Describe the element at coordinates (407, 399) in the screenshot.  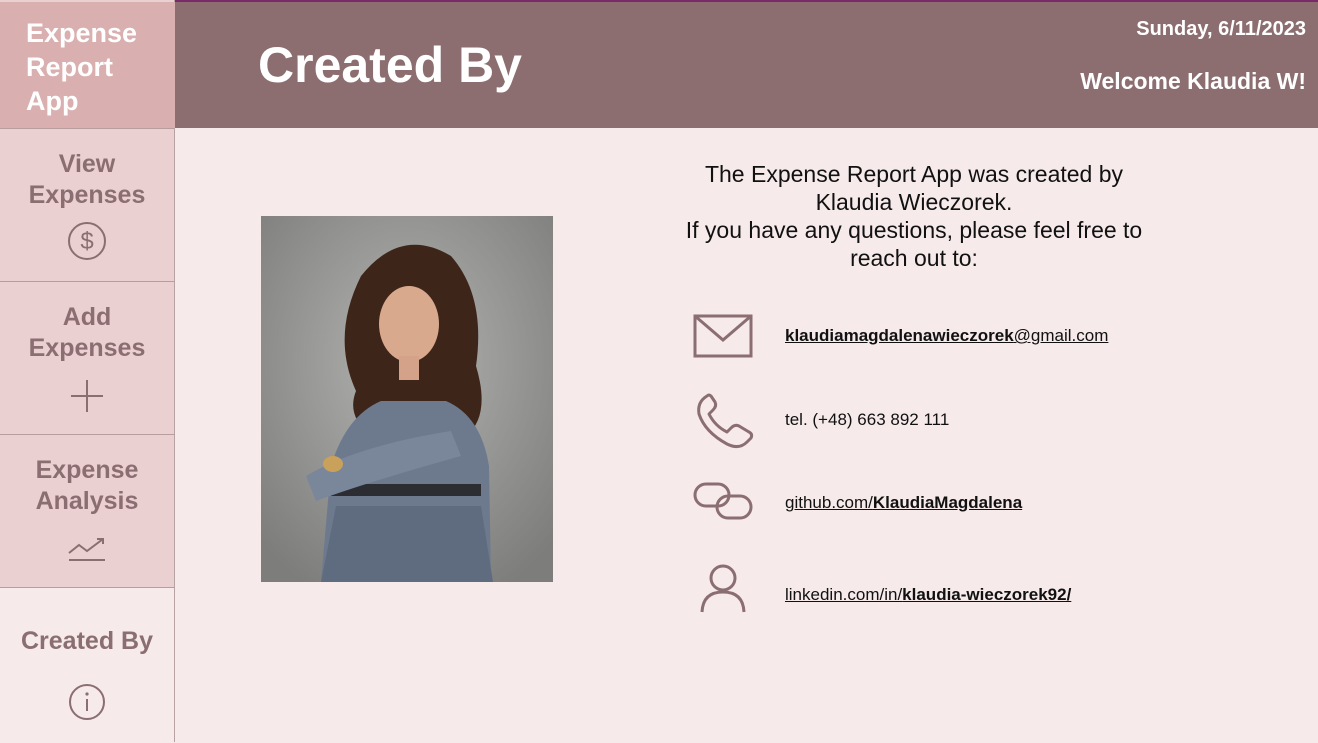
I see `author-photo` at that location.